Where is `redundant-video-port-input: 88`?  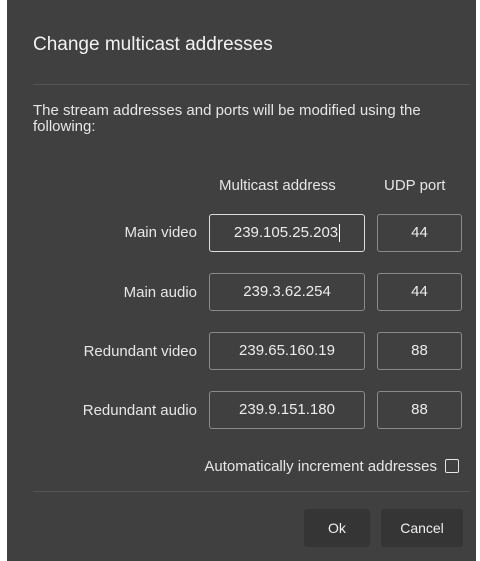 redundant-video-port-input: 88 is located at coordinates (419, 351).